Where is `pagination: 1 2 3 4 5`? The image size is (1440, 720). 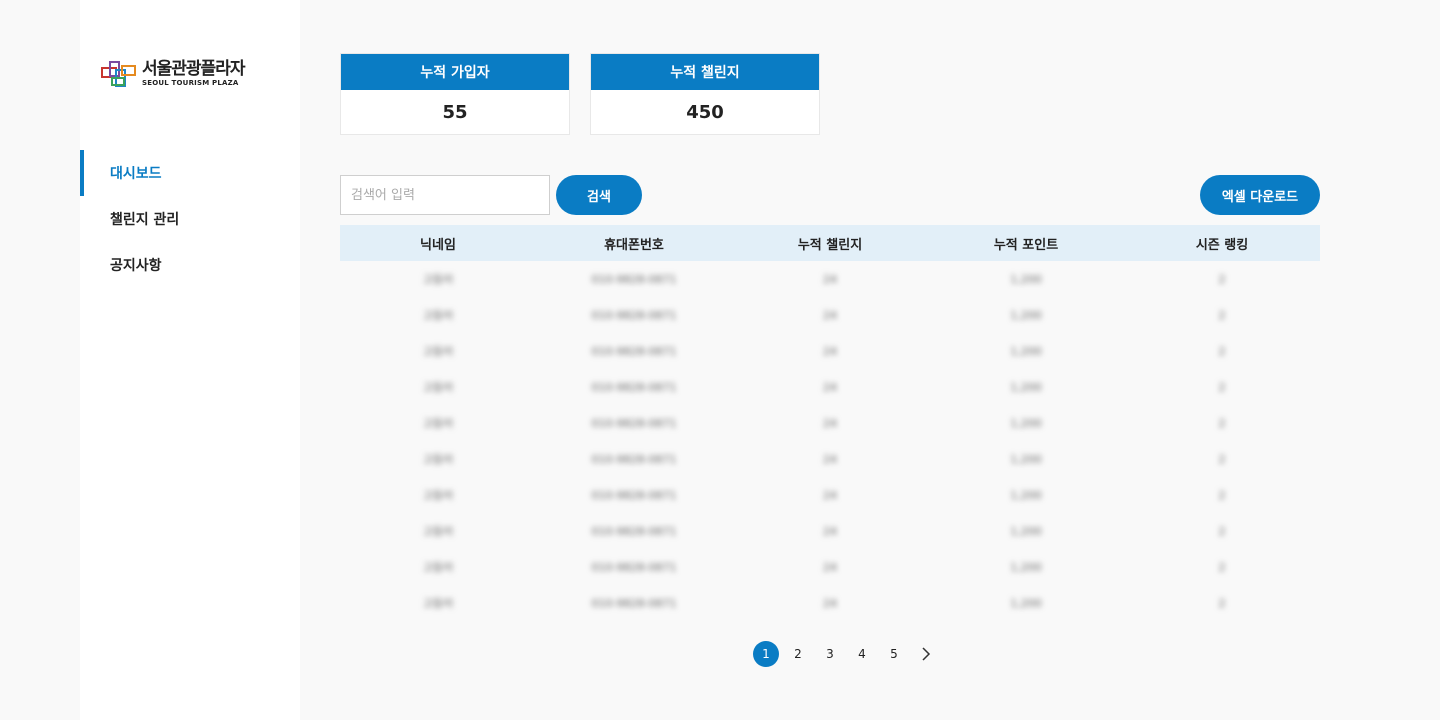
pagination: 1 2 3 4 5 is located at coordinates (846, 654).